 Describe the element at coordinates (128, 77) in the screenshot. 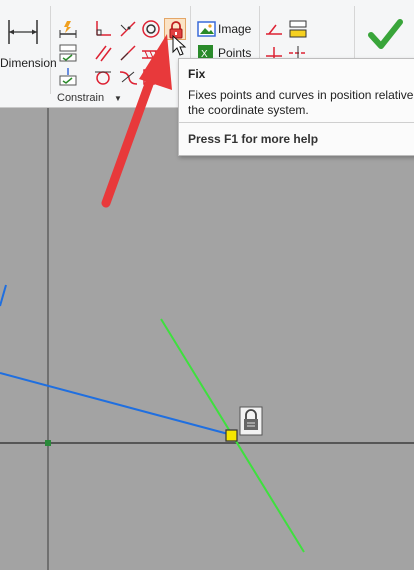

I see `smooth-icon` at that location.